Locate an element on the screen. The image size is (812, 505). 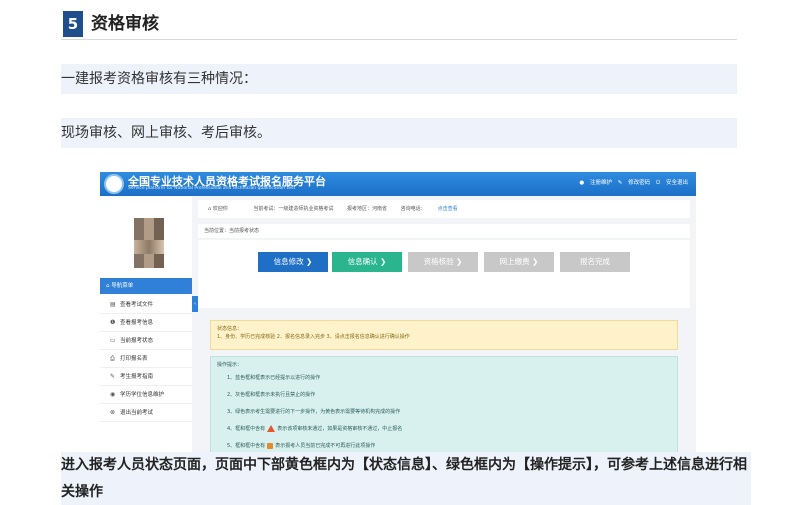
tip-row: 1、蓝色框和框表示已经提示以进行的操作 is located at coordinates (274, 378).